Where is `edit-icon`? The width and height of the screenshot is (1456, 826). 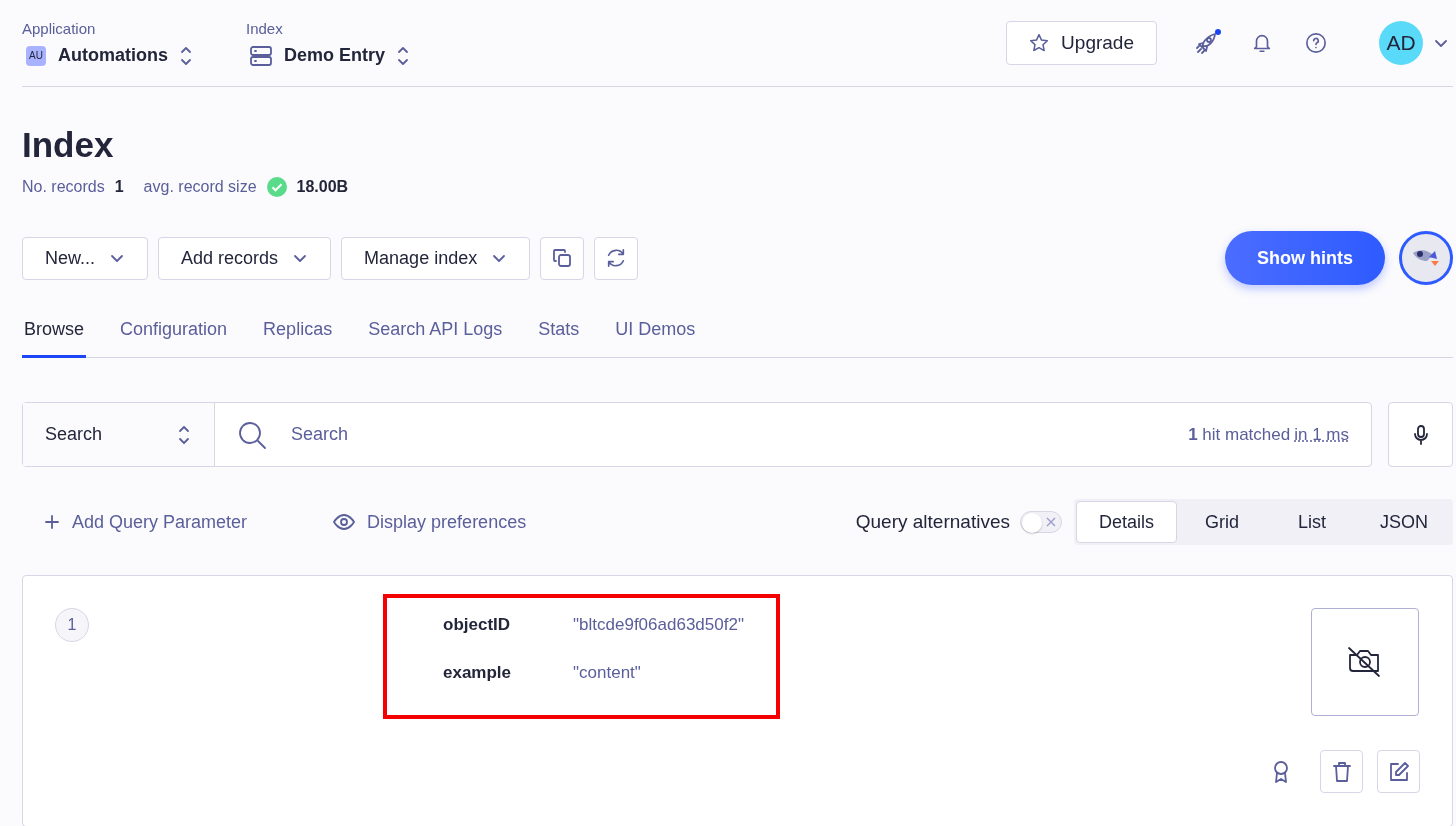 edit-icon is located at coordinates (1398, 771).